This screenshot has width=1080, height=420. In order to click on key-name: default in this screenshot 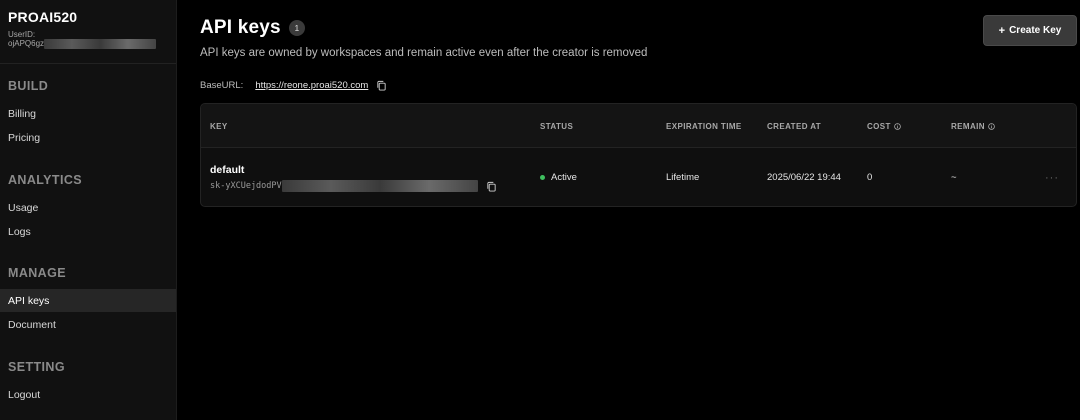, I will do `click(227, 170)`.